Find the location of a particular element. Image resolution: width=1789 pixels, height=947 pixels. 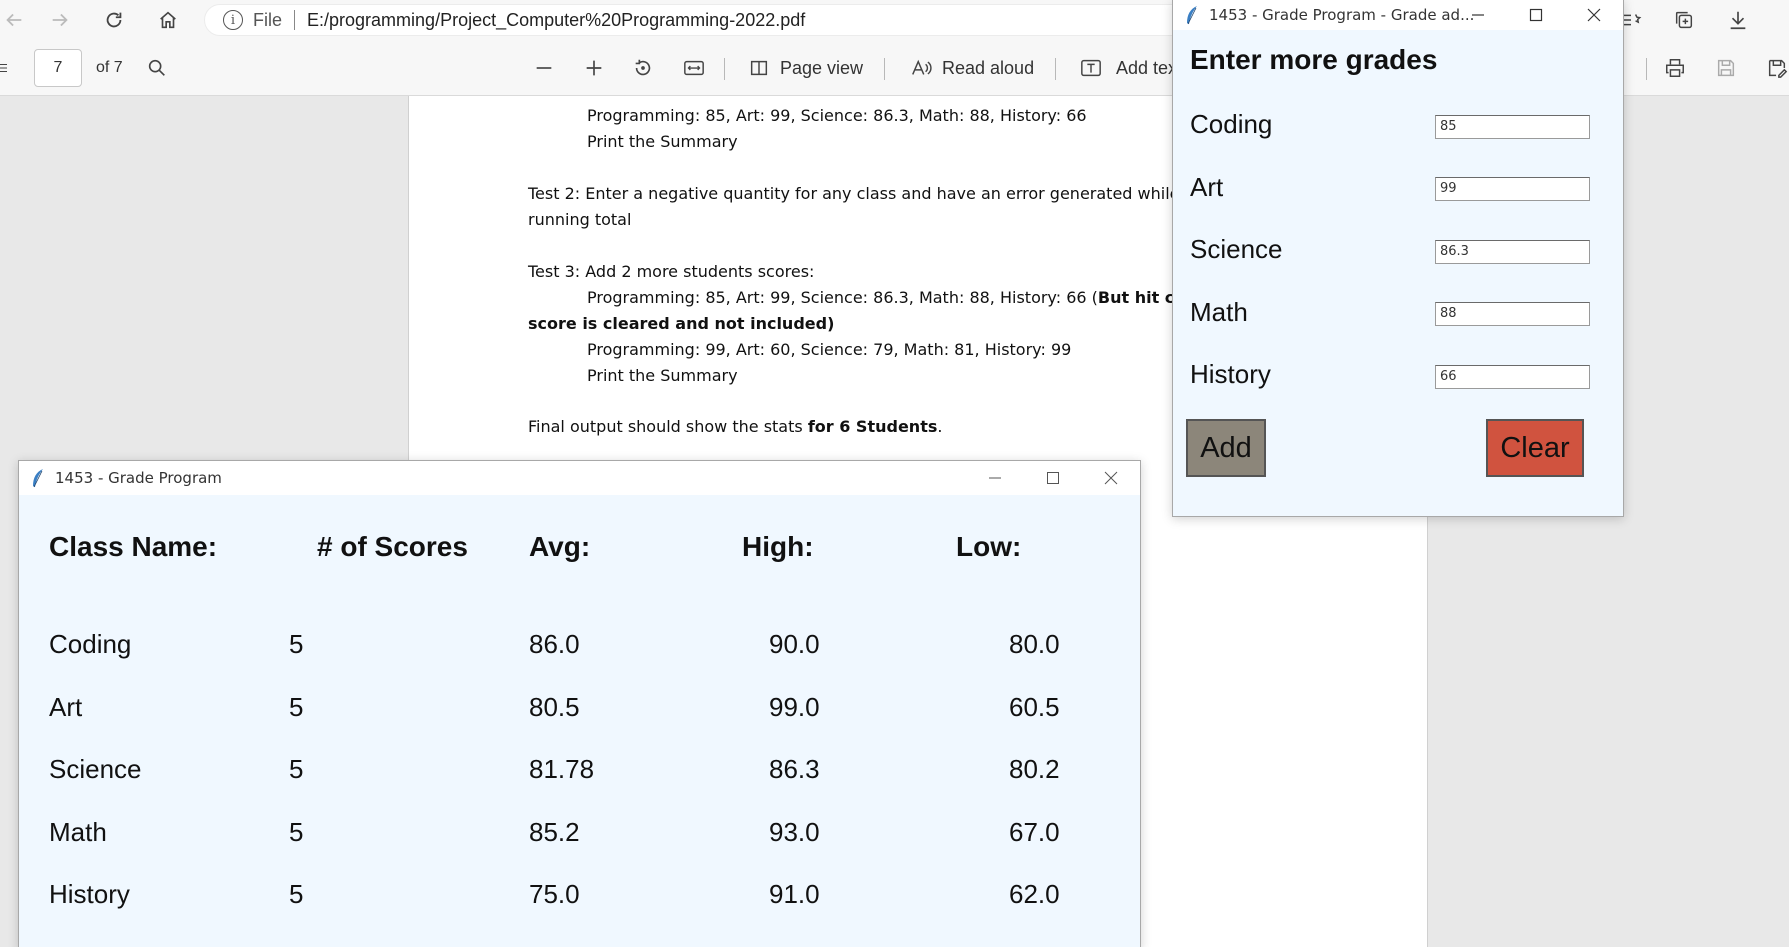

feather-icon is located at coordinates (1192, 15).